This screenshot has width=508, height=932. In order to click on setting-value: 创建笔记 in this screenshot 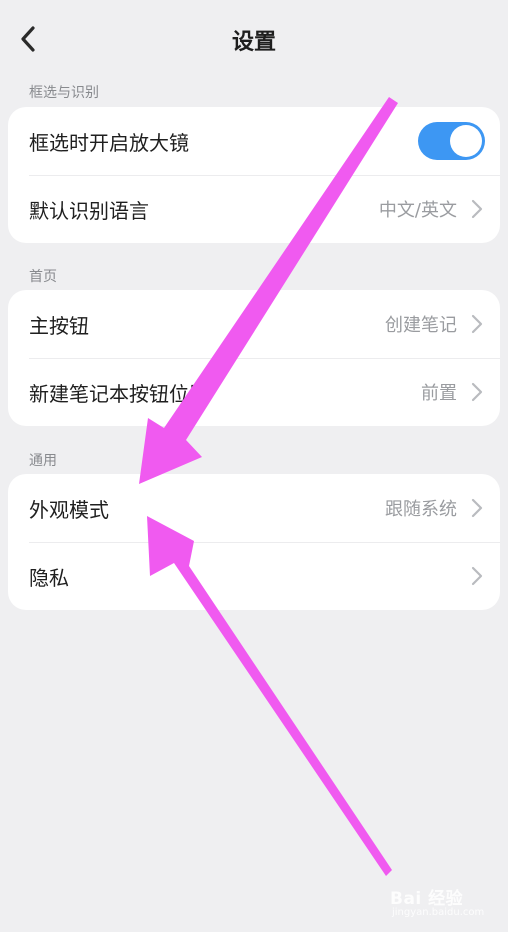, I will do `click(421, 325)`.